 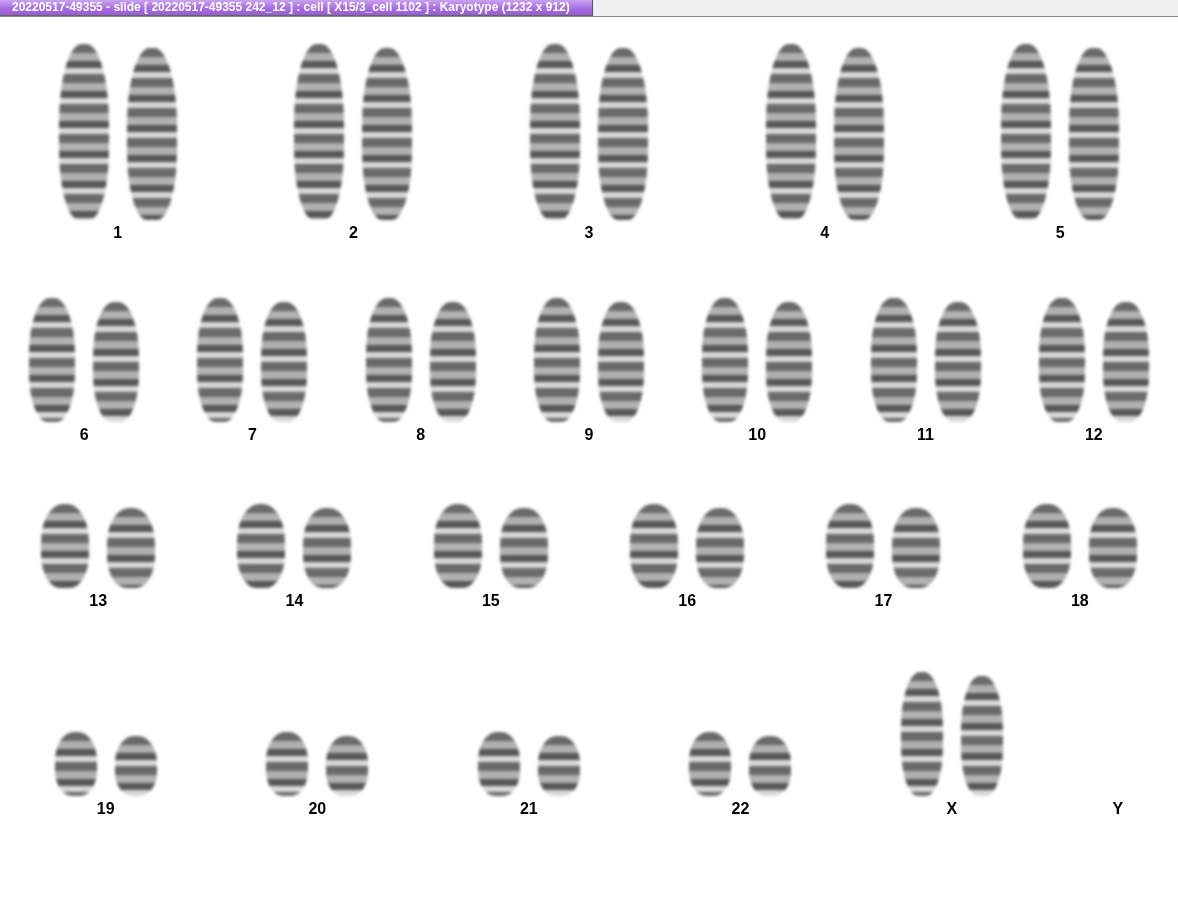 What do you see at coordinates (296, 8) in the screenshot?
I see `window-title: 20220517-49355 - slide [ 20220517-49355 242_12 ] : cell [ X15/3_cell 1102 ] : Karyotype (1232 x 912)` at bounding box center [296, 8].